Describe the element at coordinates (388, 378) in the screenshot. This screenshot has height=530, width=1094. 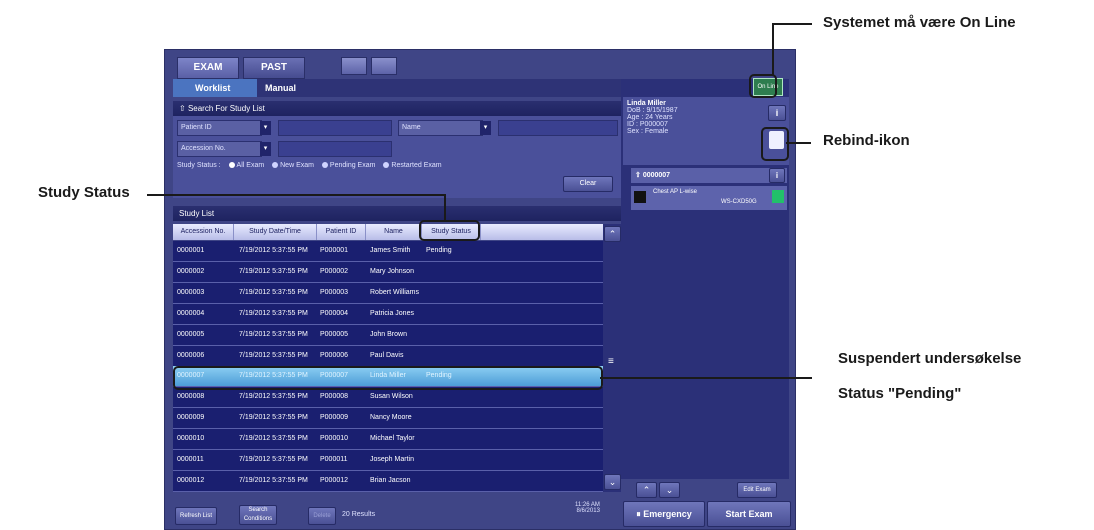
I see `suspended-row-highlight` at that location.